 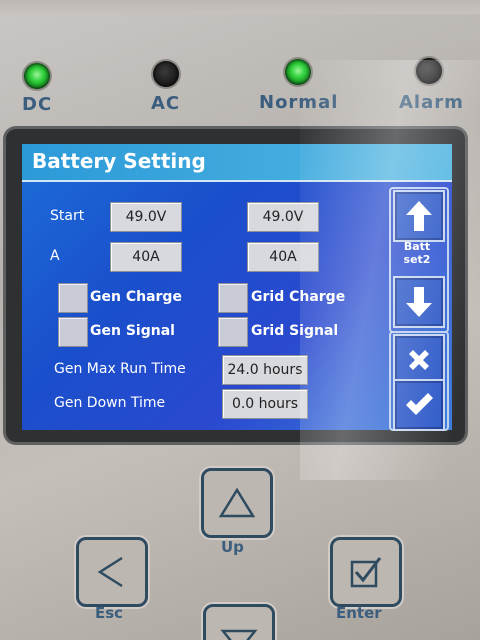 I want to click on a-value-field-1: 40A, so click(x=146, y=257).